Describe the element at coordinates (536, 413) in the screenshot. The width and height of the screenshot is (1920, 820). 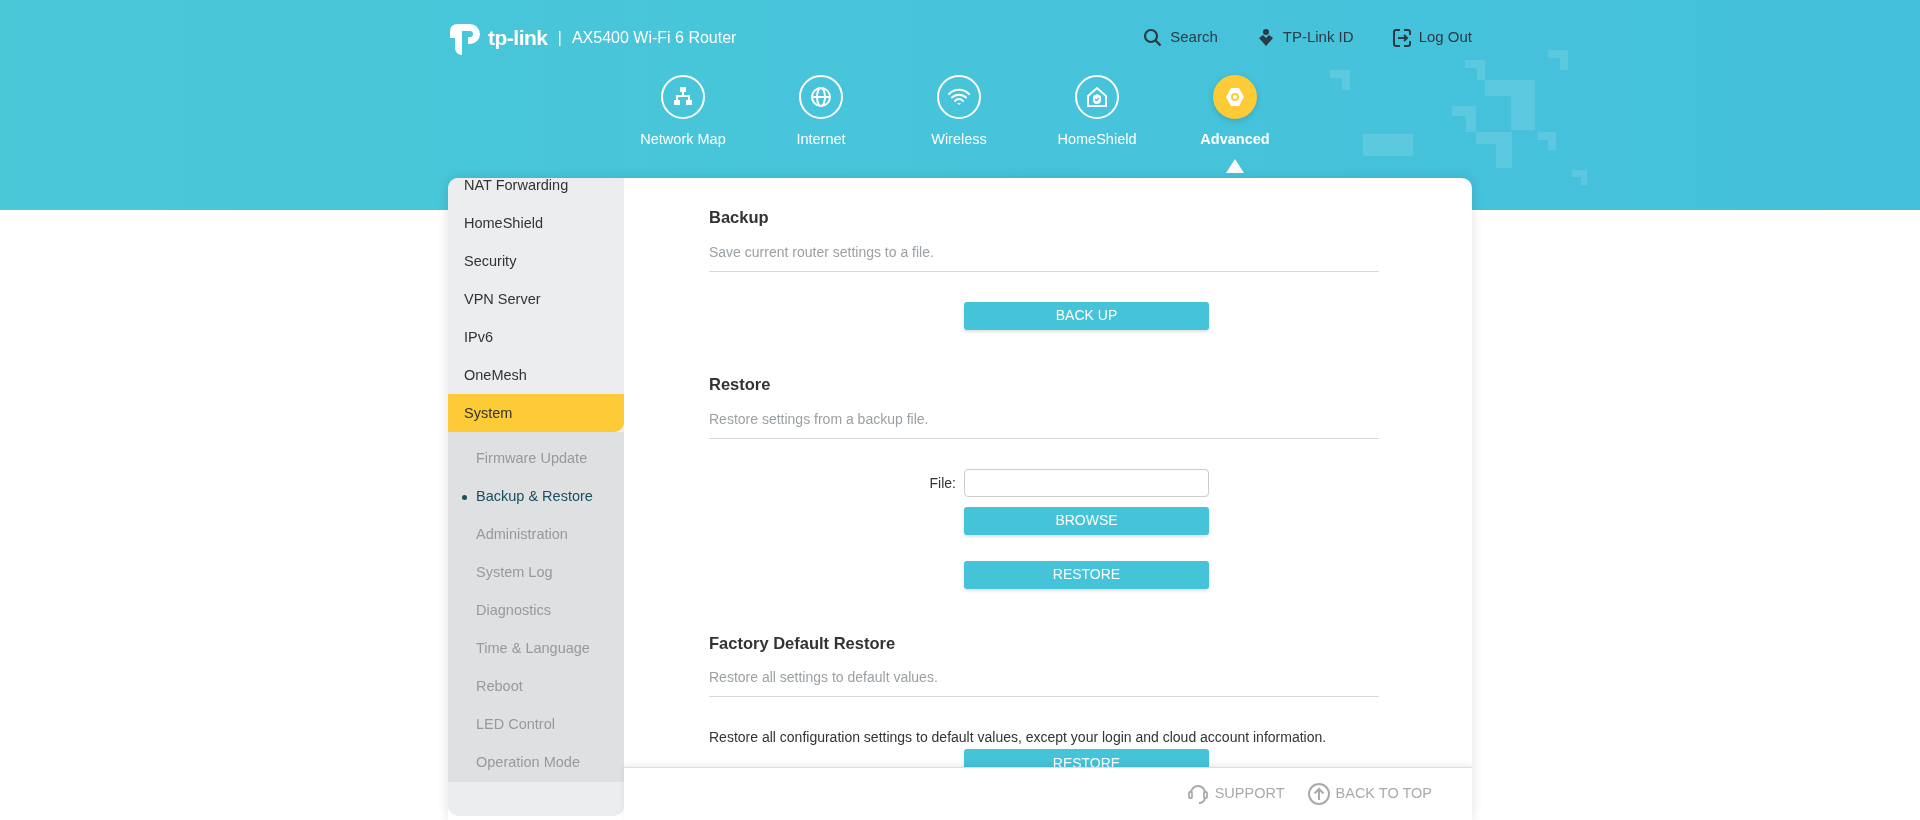
I see `sidebar-item: System` at that location.